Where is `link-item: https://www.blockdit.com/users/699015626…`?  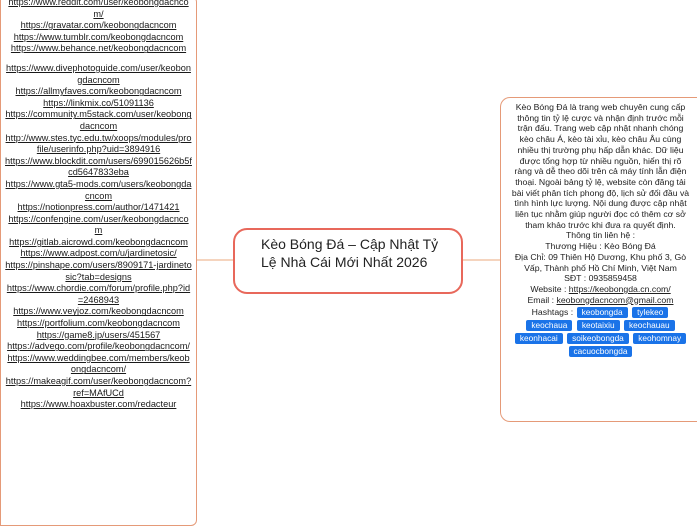
link-item: https://www.blockdit.com/users/699015626… is located at coordinates (98, 167).